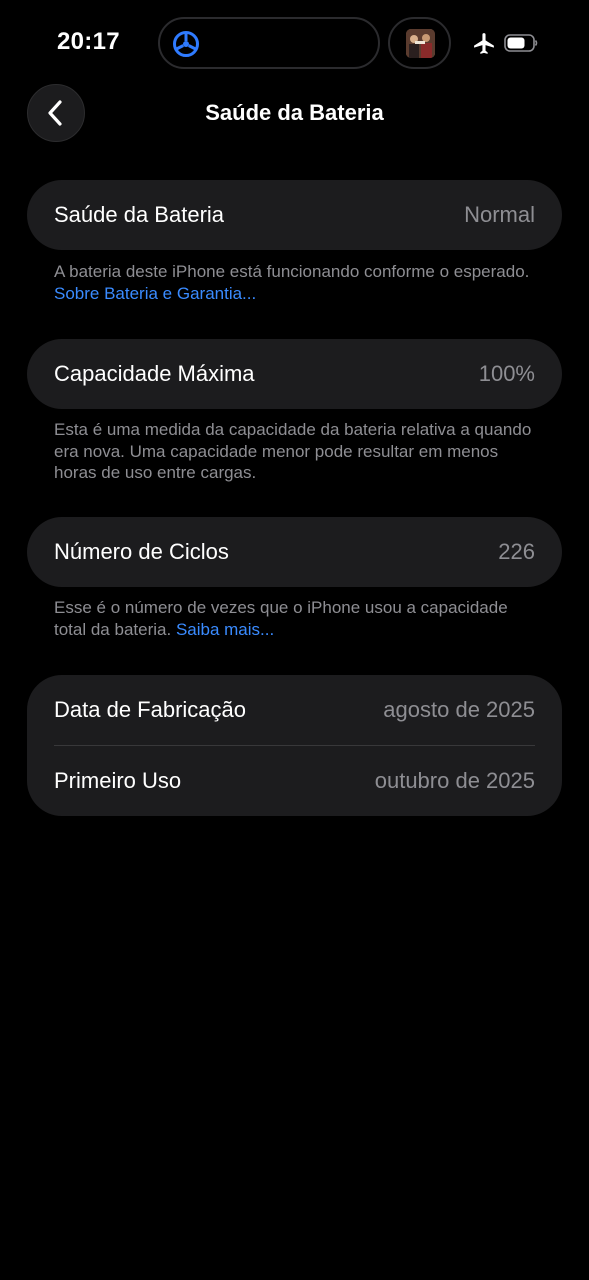  I want to click on maximum-capacity-row: Capacidade Máxima 100%, so click(294, 374).